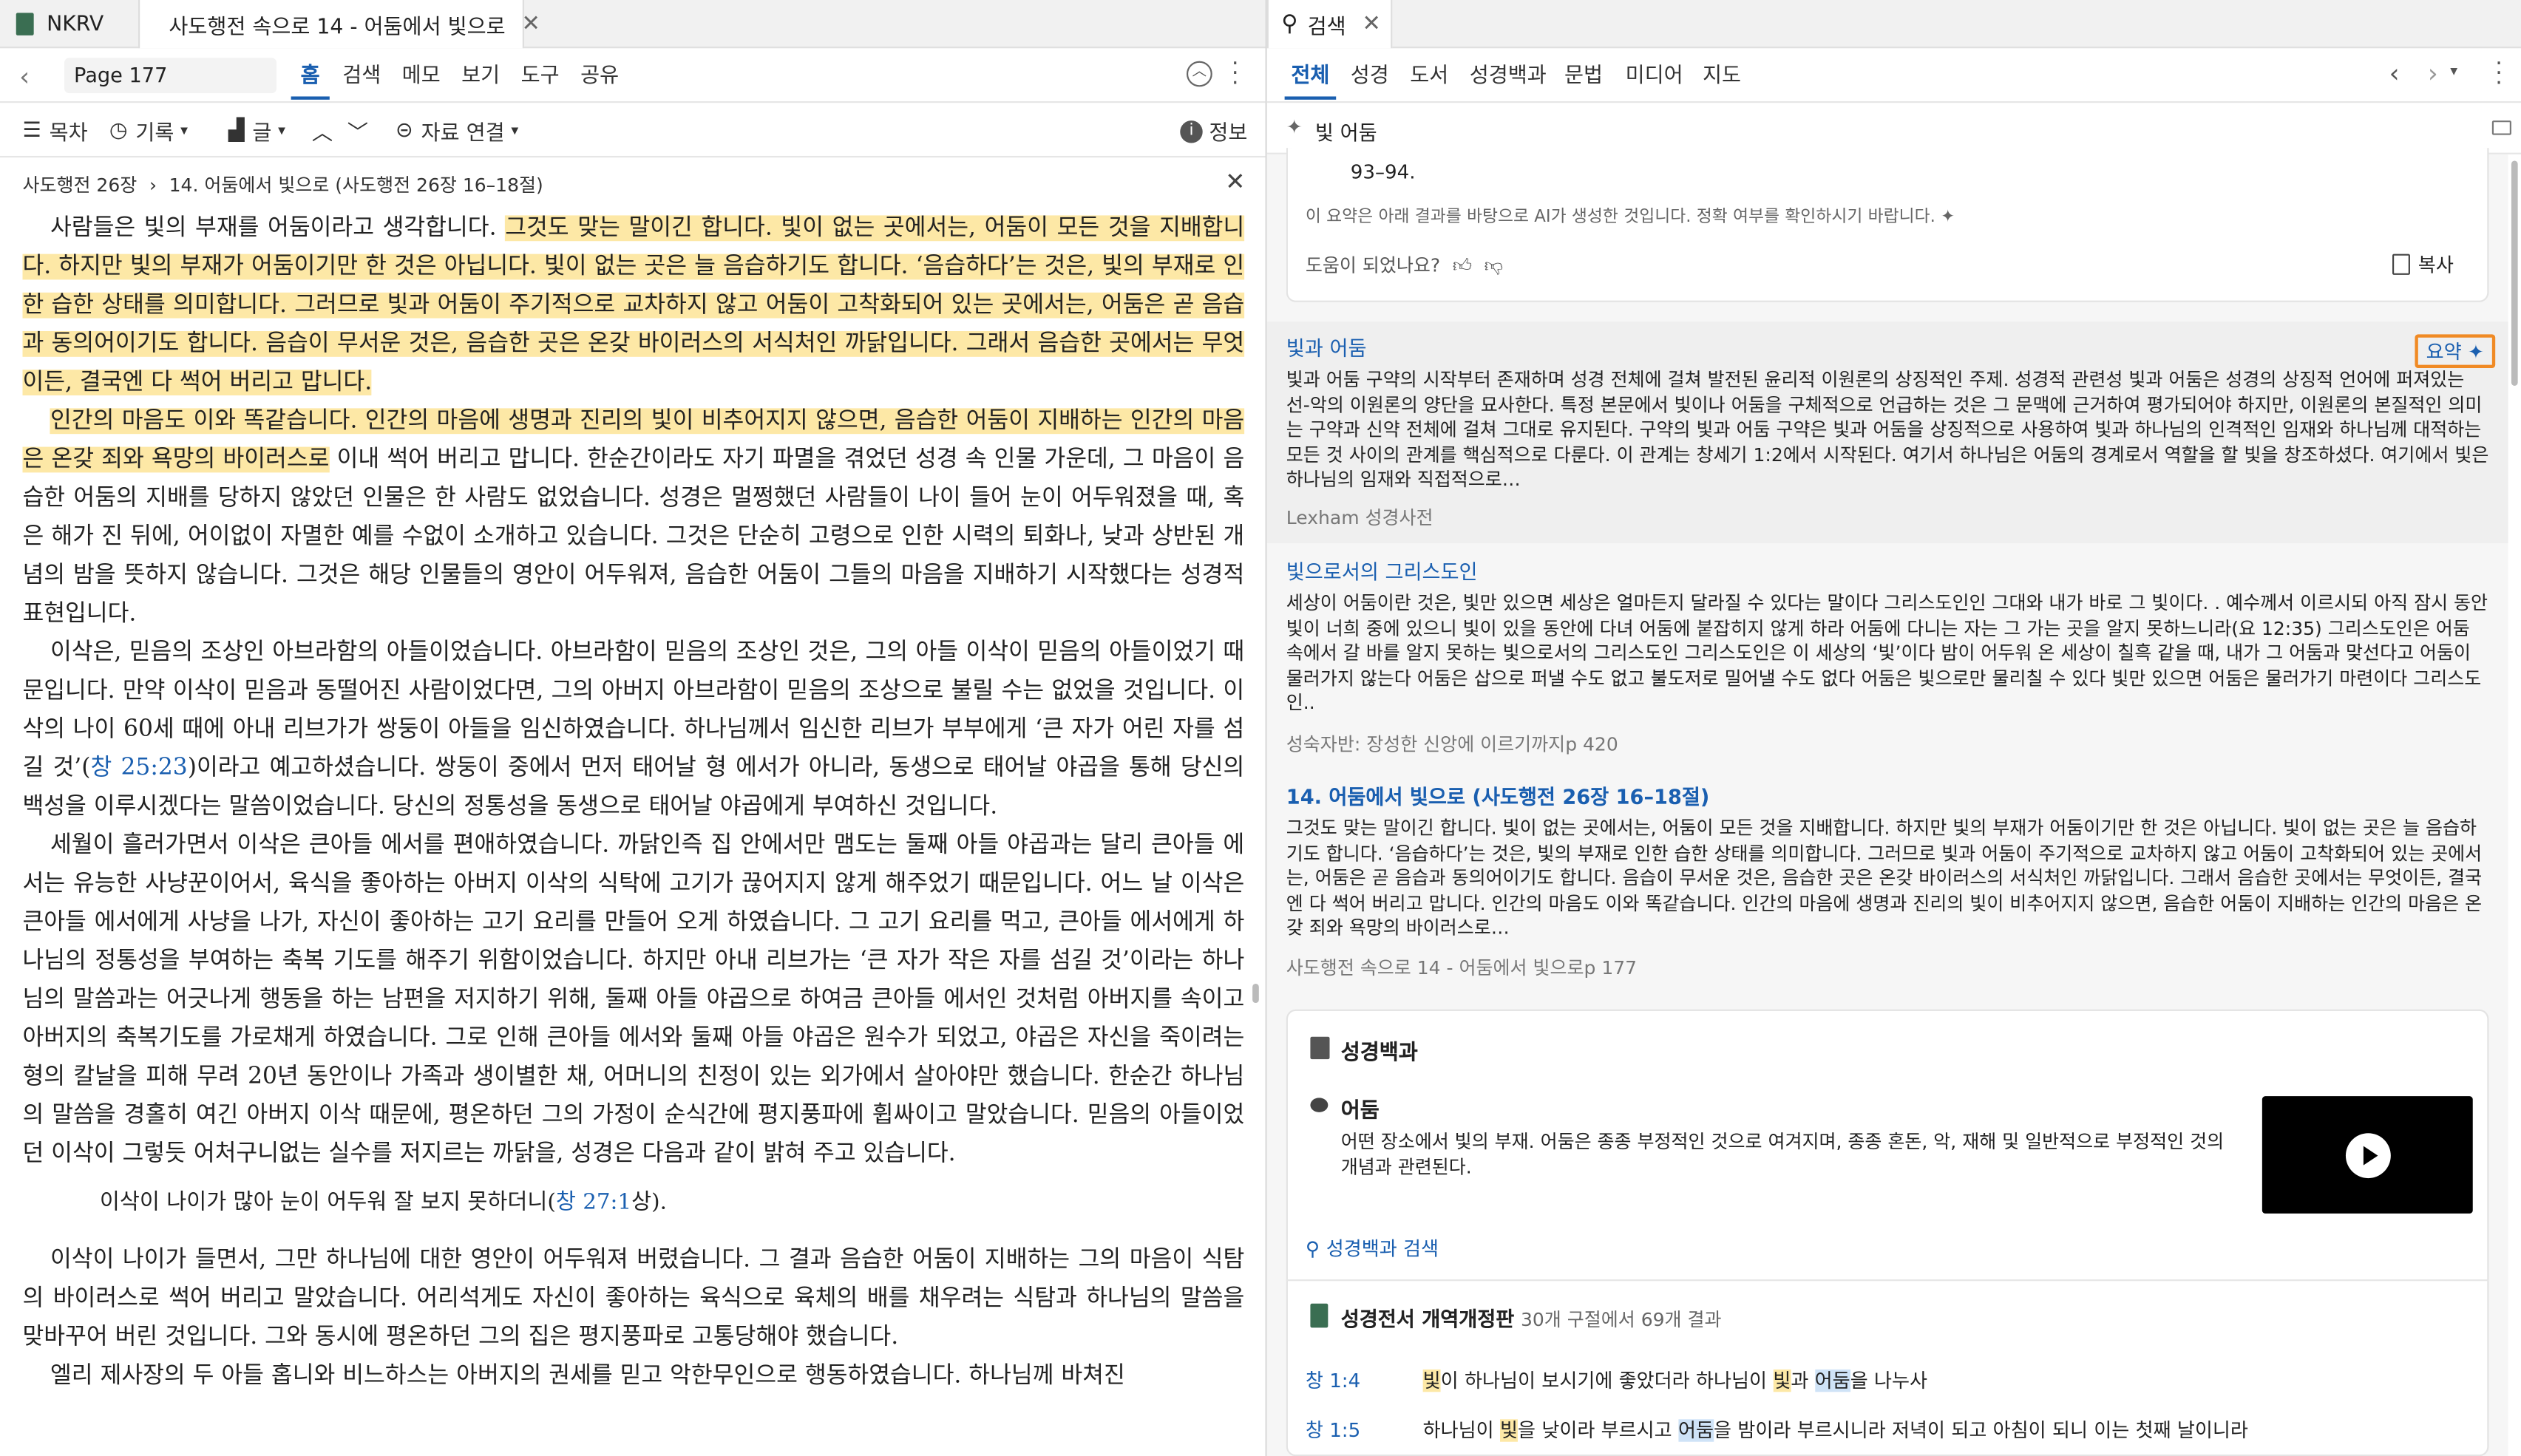  I want to click on bible-title: 성경전서 개역개정판, so click(1428, 1319).